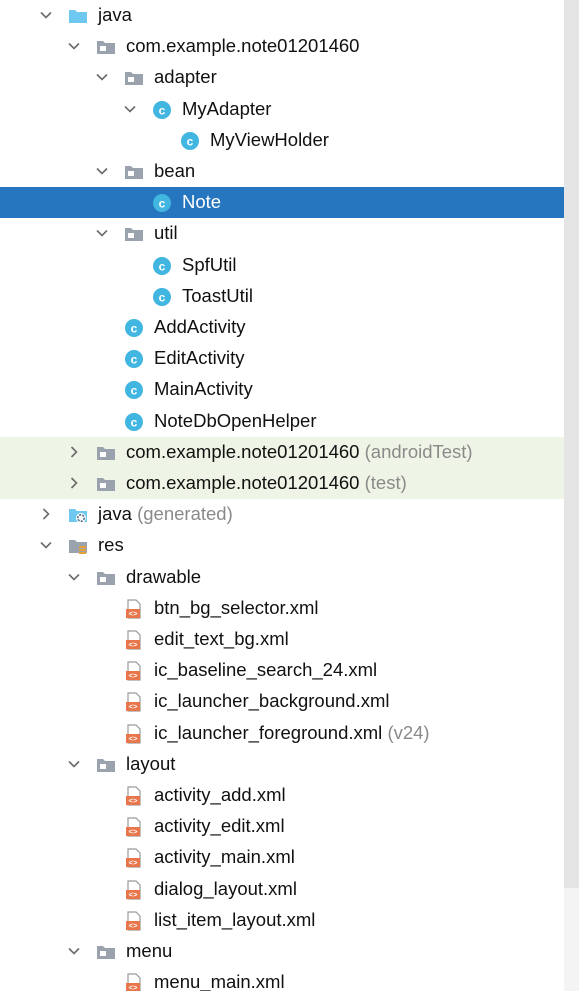 The width and height of the screenshot is (579, 991). Describe the element at coordinates (289, 514) in the screenshot. I see `tree-row: java (generated)` at that location.